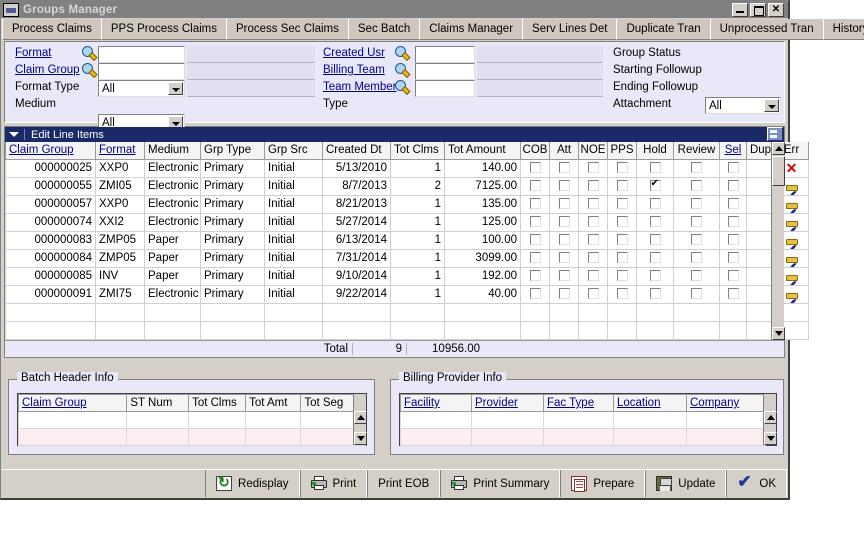 The image size is (864, 540). Describe the element at coordinates (120, 330) in the screenshot. I see `cell-format` at that location.